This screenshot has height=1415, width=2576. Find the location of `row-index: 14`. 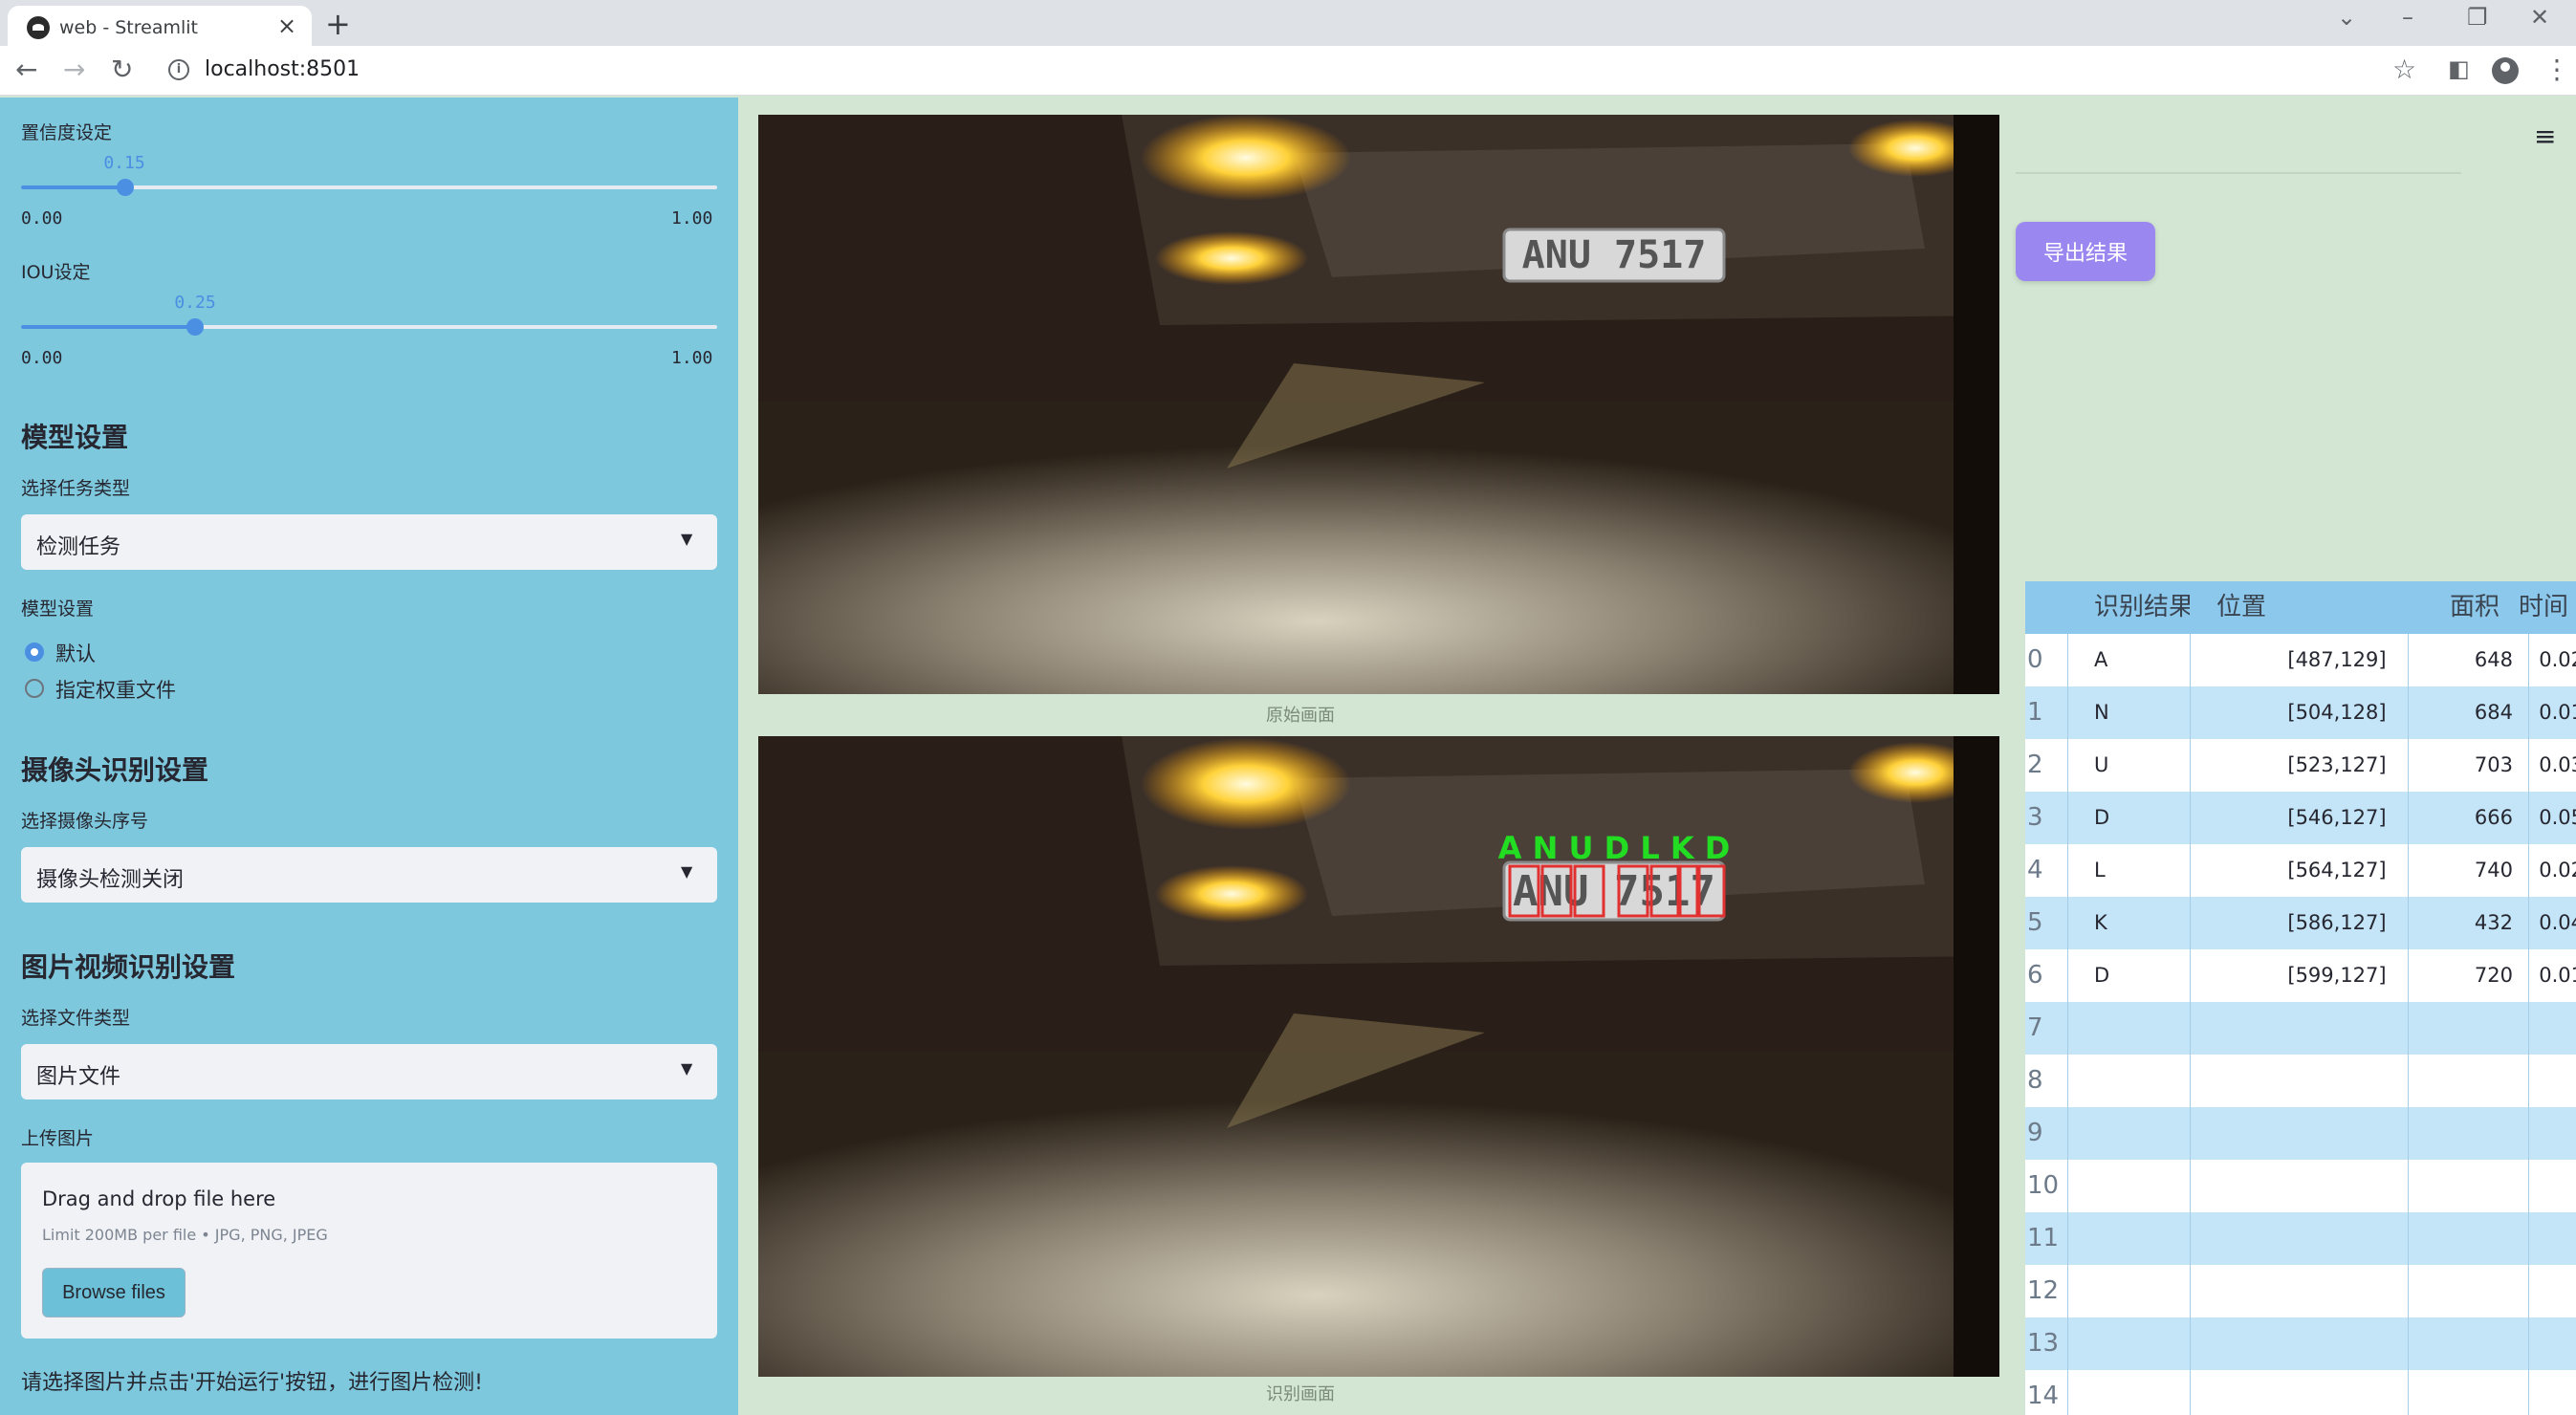

row-index: 14 is located at coordinates (2043, 1396).